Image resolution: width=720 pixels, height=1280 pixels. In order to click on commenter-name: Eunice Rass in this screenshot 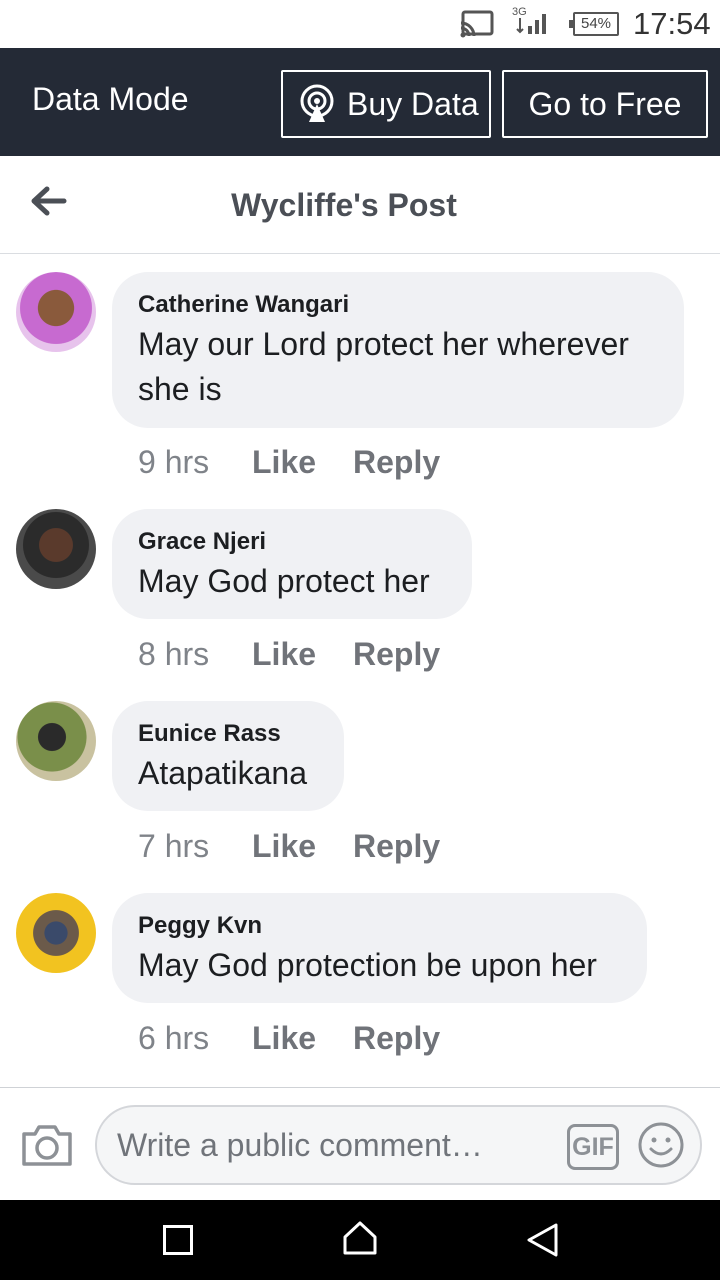, I will do `click(227, 734)`.